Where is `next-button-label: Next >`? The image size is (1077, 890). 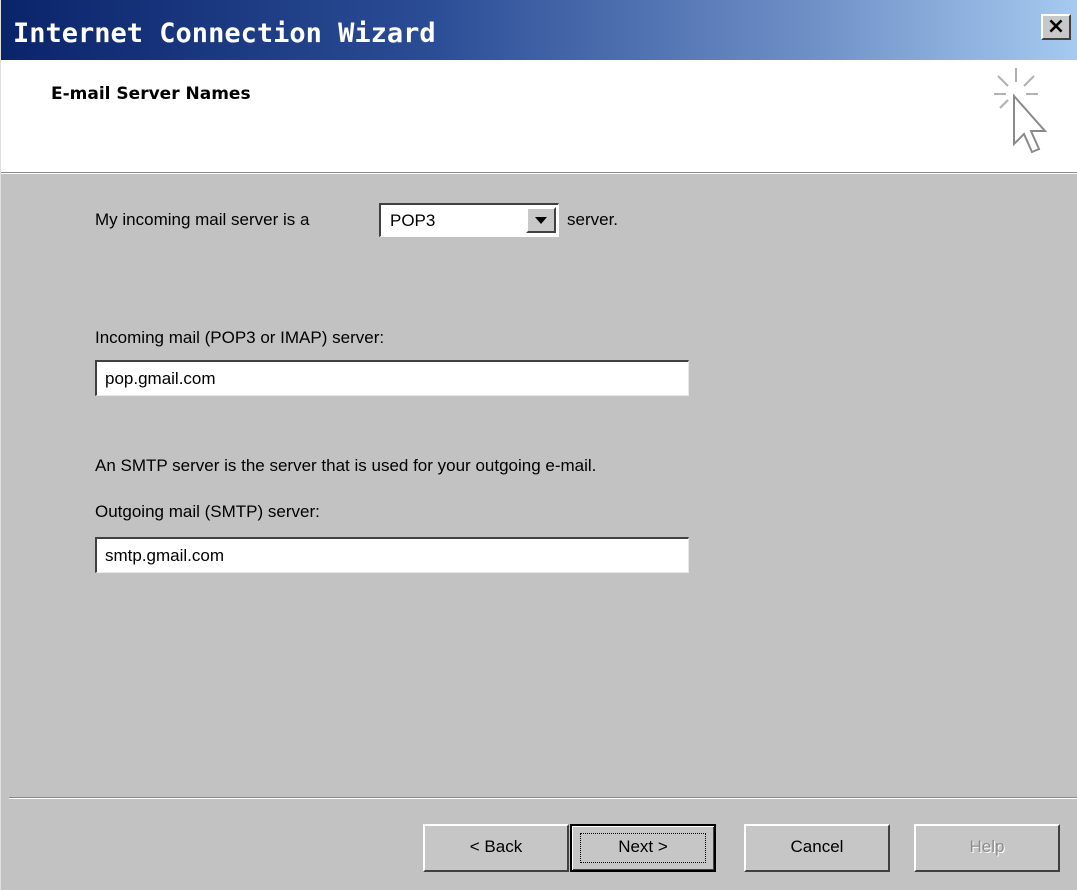
next-button-label: Next > is located at coordinates (643, 846).